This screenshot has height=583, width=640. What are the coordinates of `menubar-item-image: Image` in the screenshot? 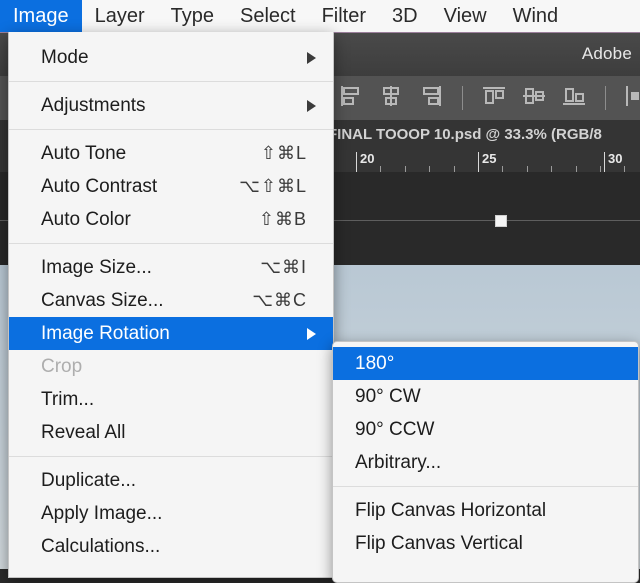 It's located at (41, 16).